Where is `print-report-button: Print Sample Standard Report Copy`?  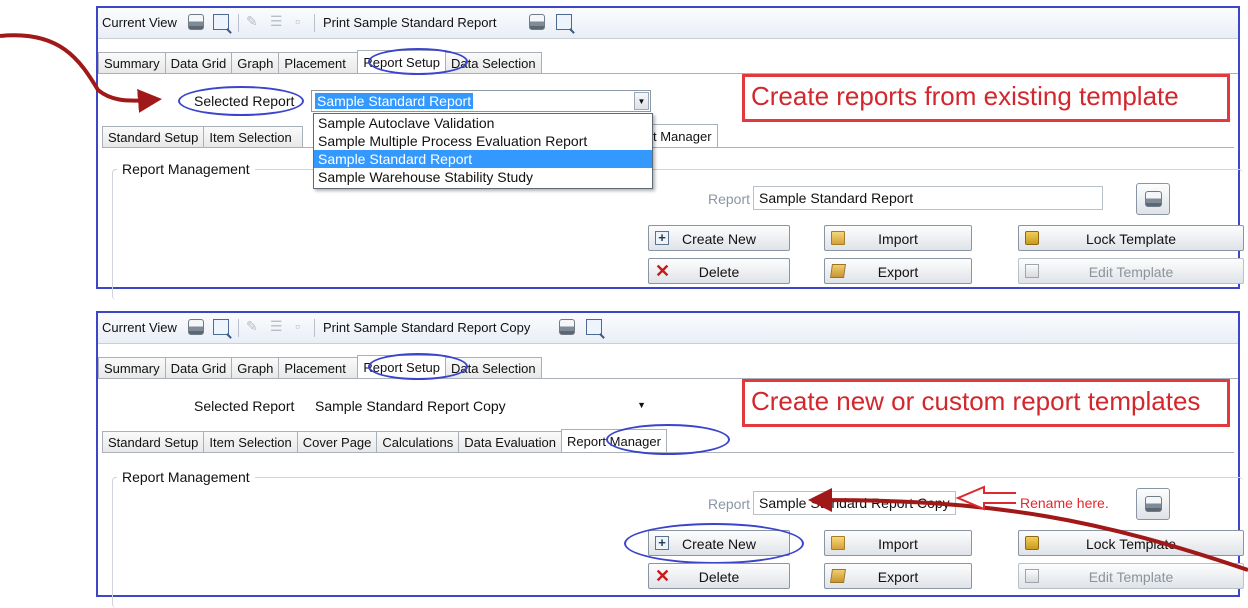
print-report-button: Print Sample Standard Report Copy is located at coordinates (426, 327).